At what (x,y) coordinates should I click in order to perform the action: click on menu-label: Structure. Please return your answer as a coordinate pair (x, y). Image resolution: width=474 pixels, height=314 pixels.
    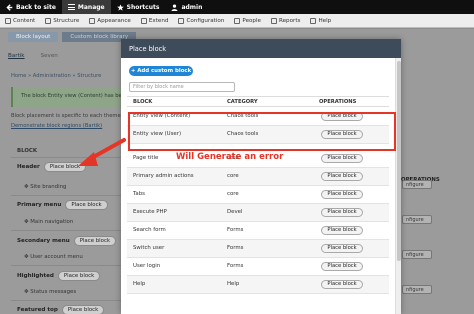
    Looking at the image, I should click on (66, 20).